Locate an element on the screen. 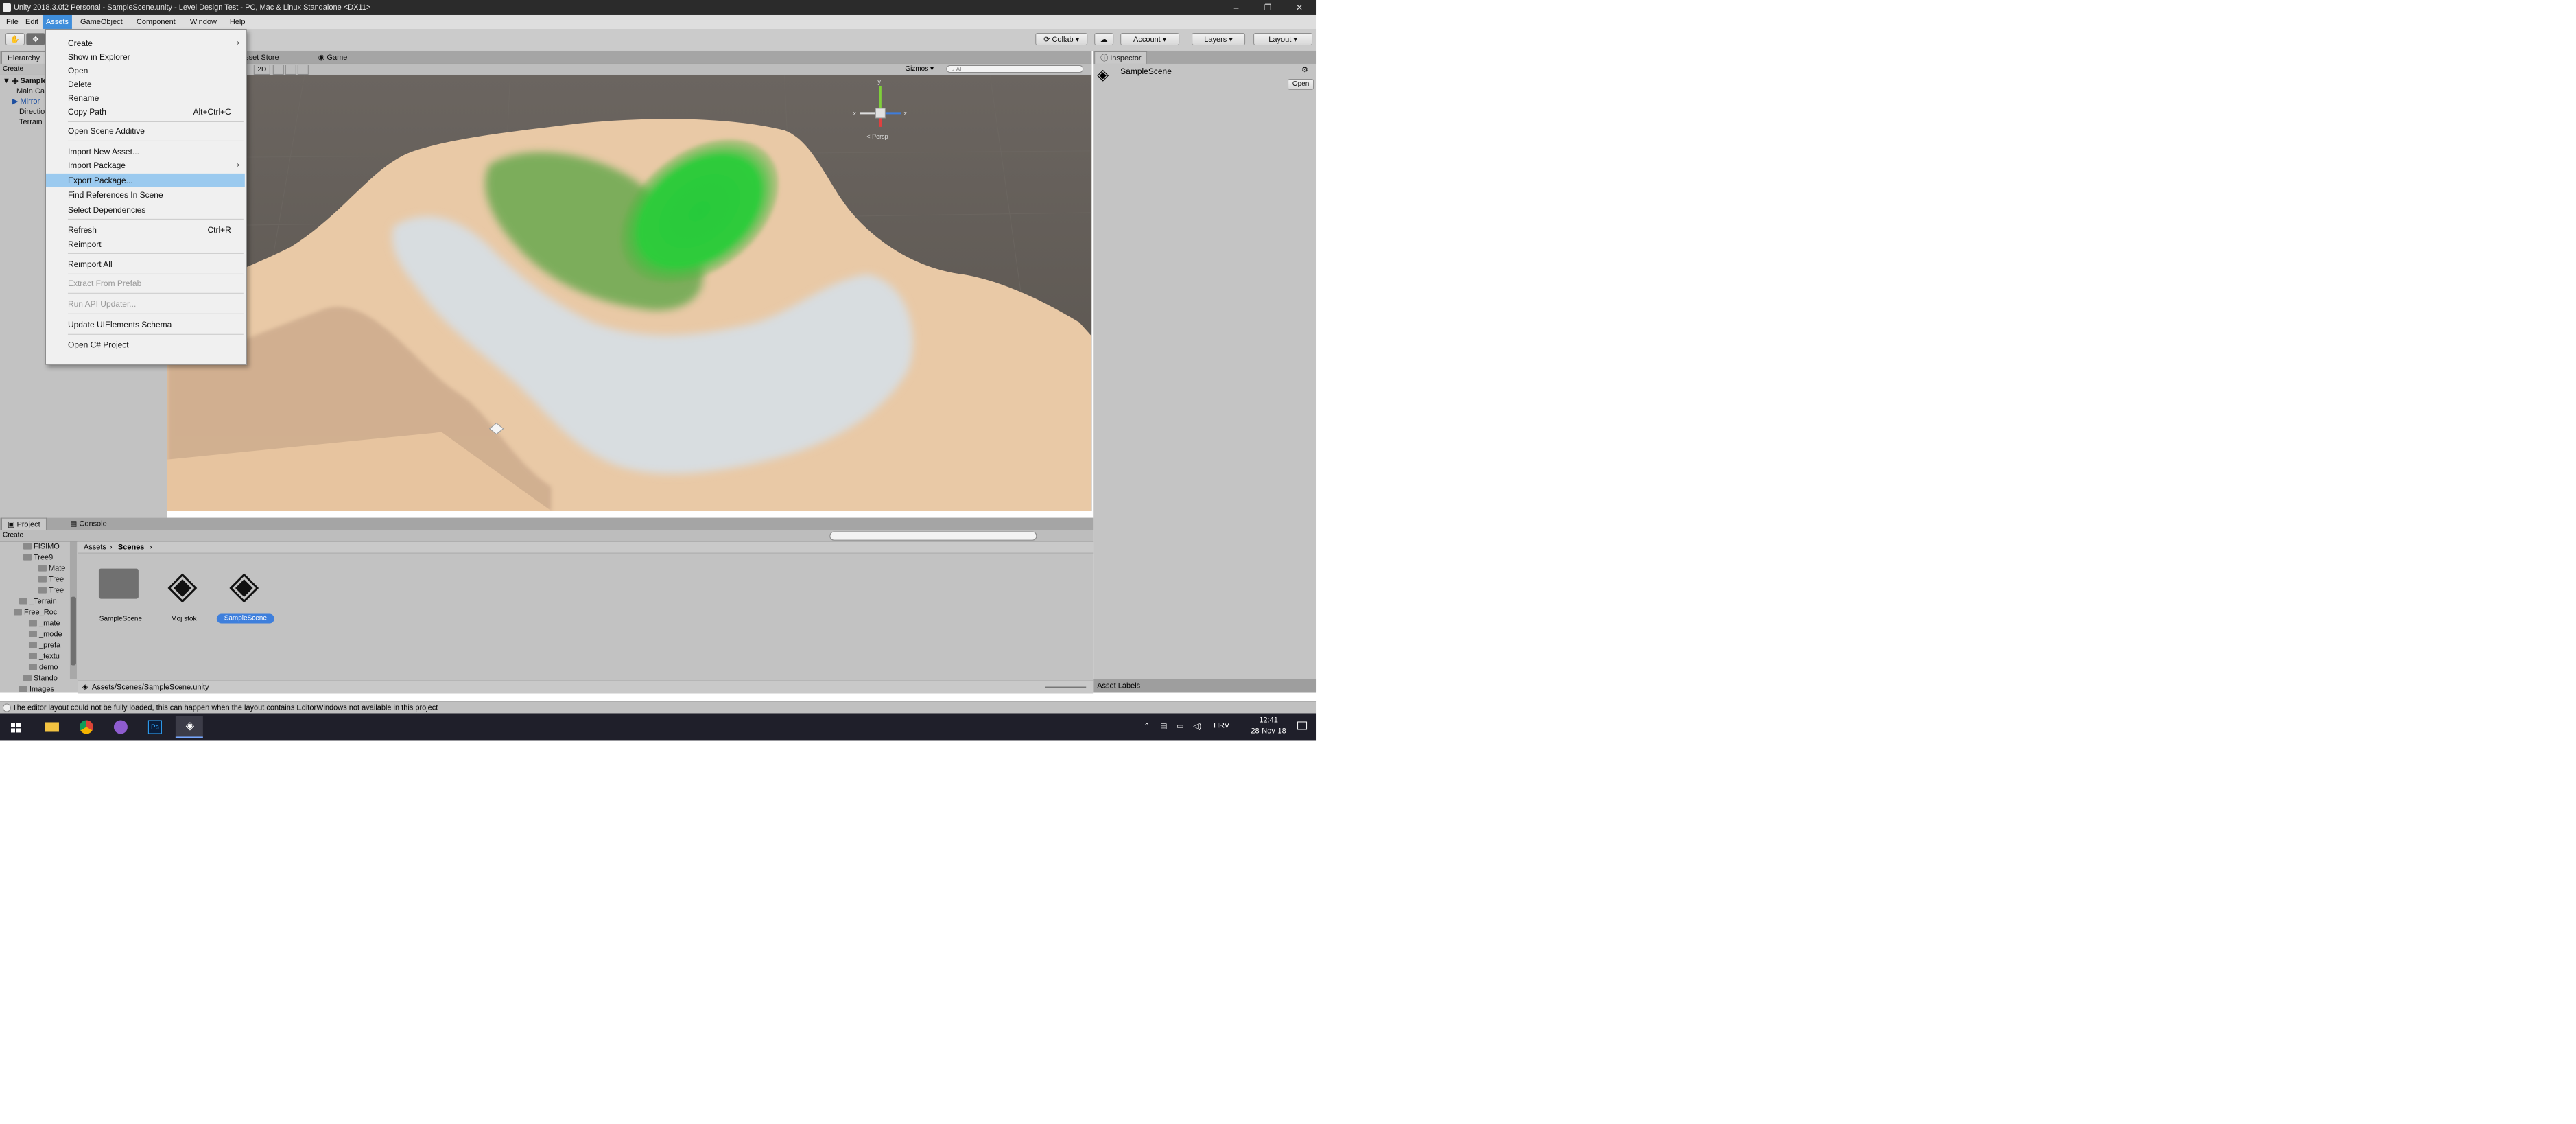 The width and height of the screenshot is (2576, 1124). asset-item-moj-stok: ◈ Moj stok is located at coordinates (184, 595).